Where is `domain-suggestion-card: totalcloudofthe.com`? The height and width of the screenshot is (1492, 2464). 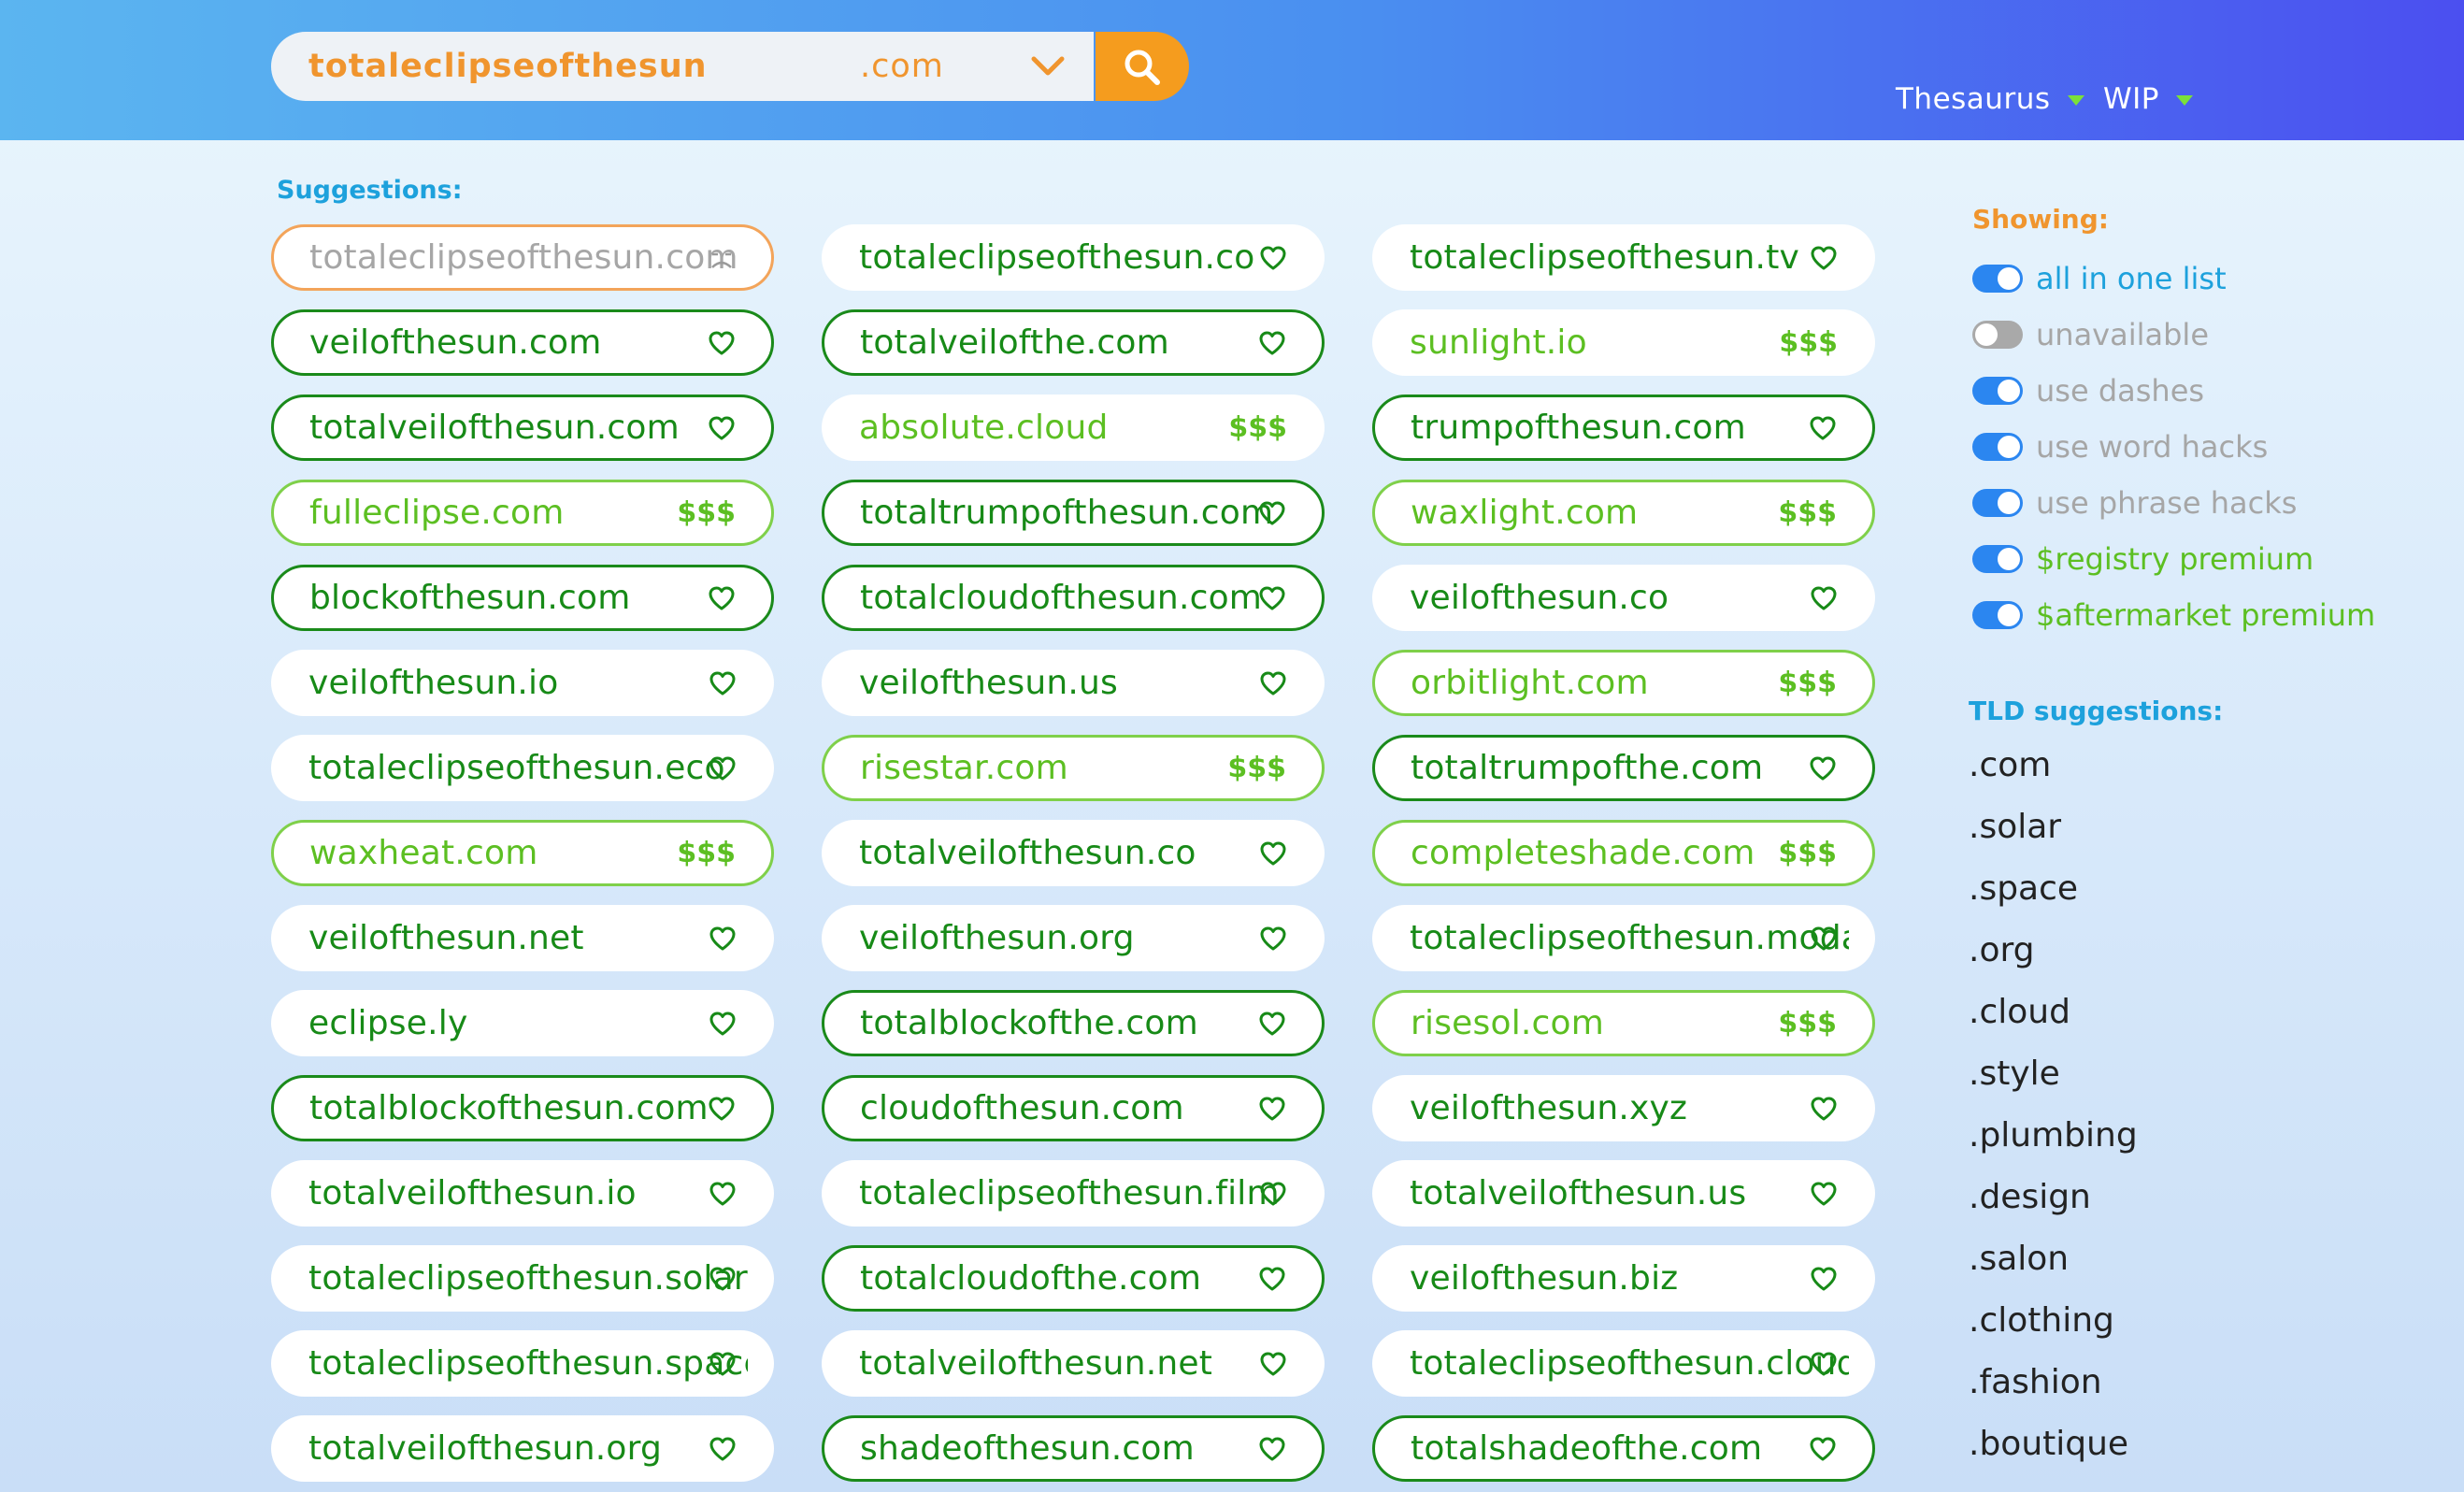
domain-suggestion-card: totalcloudofthe.com is located at coordinates (1073, 1279).